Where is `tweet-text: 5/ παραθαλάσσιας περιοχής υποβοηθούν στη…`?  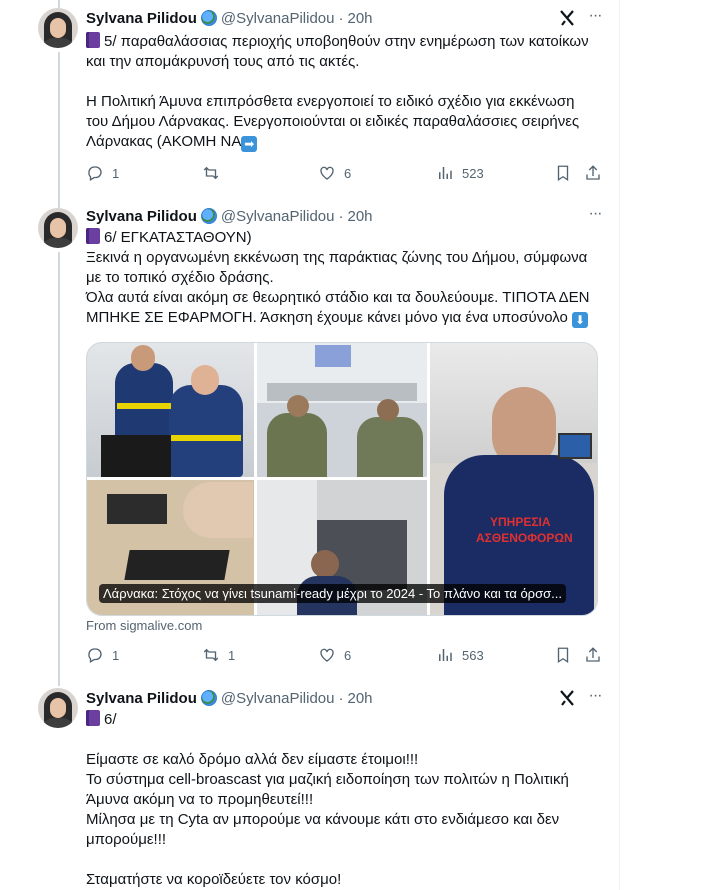 tweet-text: 5/ παραθαλάσσιας περιοχής υποβοηθούν στη… is located at coordinates (337, 92).